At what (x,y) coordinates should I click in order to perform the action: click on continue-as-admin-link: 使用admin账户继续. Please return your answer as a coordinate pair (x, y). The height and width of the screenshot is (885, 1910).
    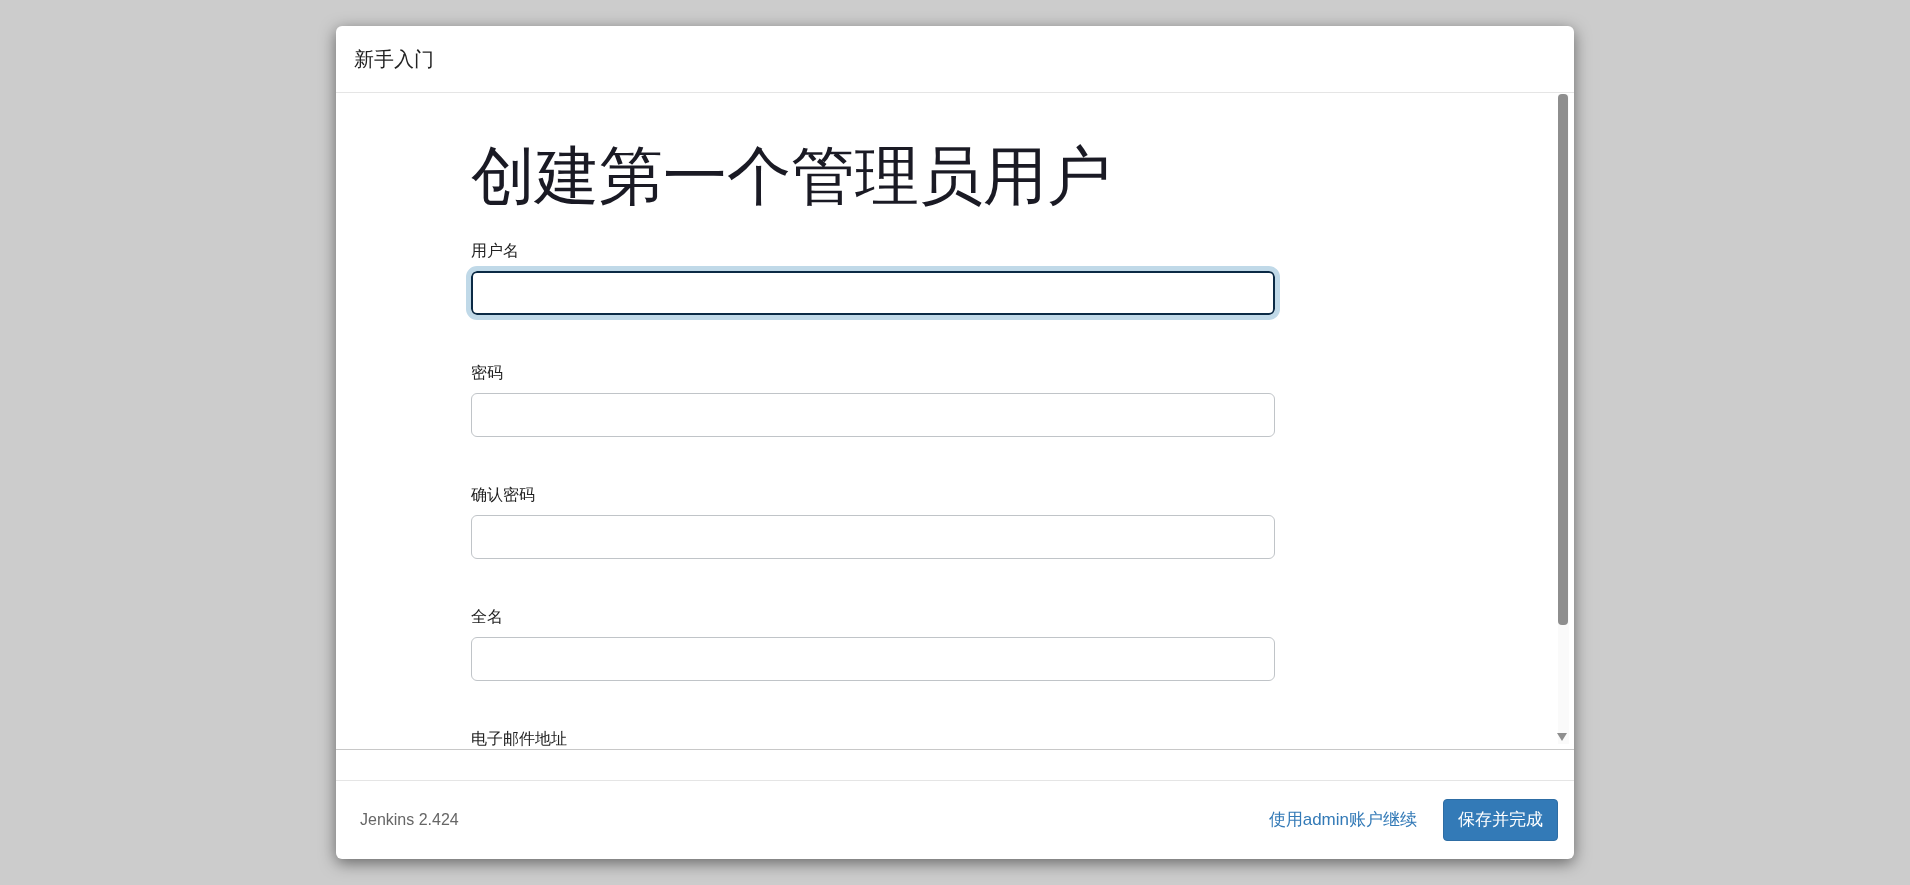
    Looking at the image, I should click on (1342, 820).